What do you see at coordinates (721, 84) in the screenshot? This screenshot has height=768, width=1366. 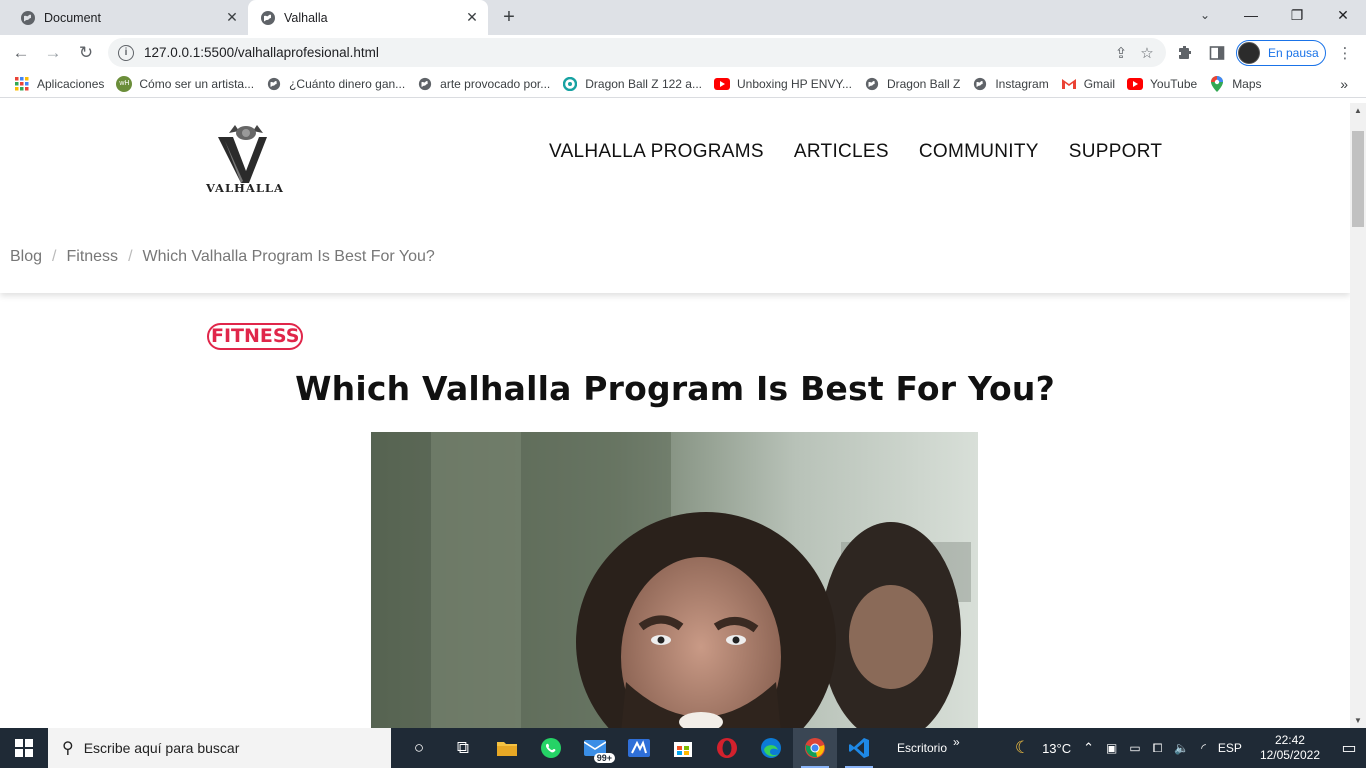 I see `youtube-icon` at bounding box center [721, 84].